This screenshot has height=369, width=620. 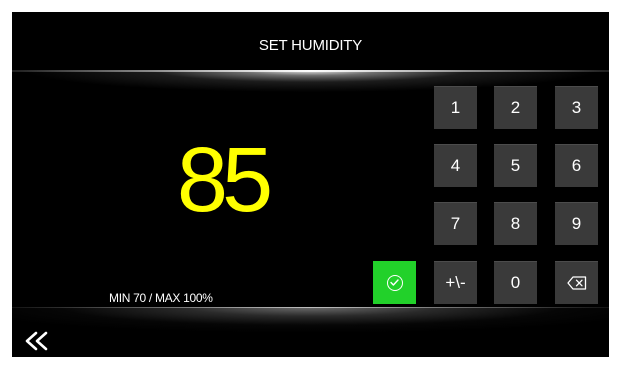 I want to click on key-4: 4, so click(x=455, y=165).